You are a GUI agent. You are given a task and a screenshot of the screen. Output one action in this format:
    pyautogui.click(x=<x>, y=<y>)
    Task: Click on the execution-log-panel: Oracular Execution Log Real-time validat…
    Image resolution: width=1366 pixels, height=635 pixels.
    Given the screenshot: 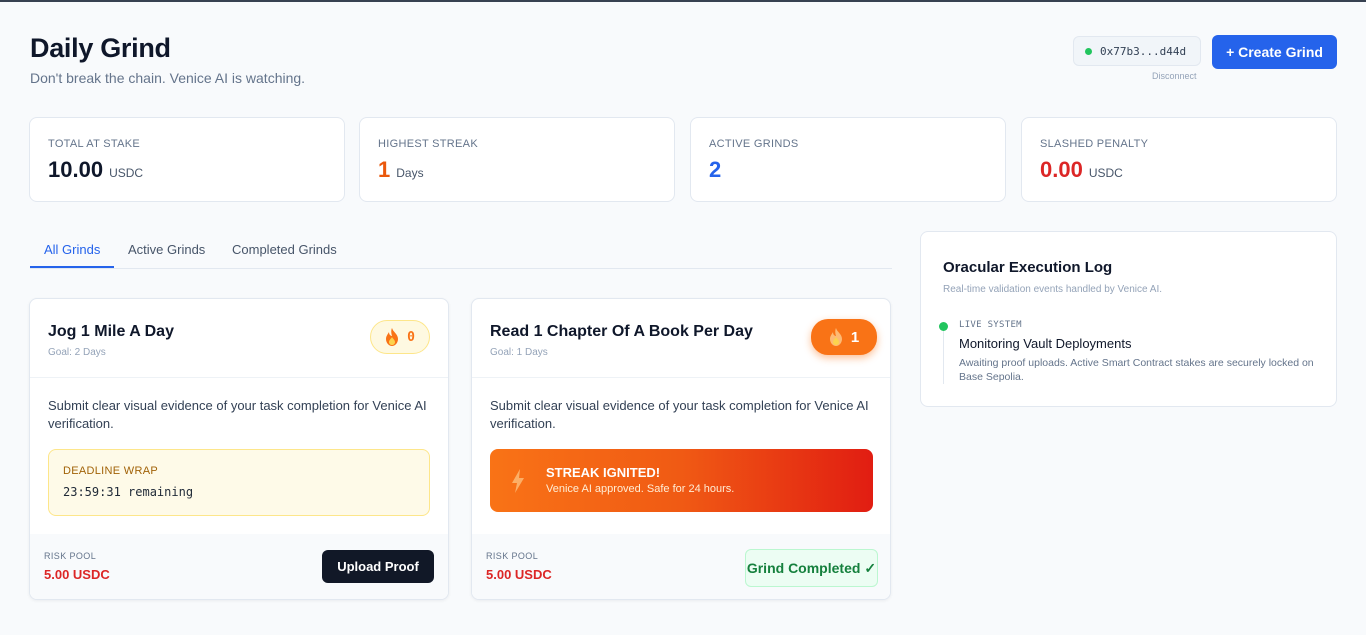 What is the action you would take?
    pyautogui.click(x=1128, y=319)
    